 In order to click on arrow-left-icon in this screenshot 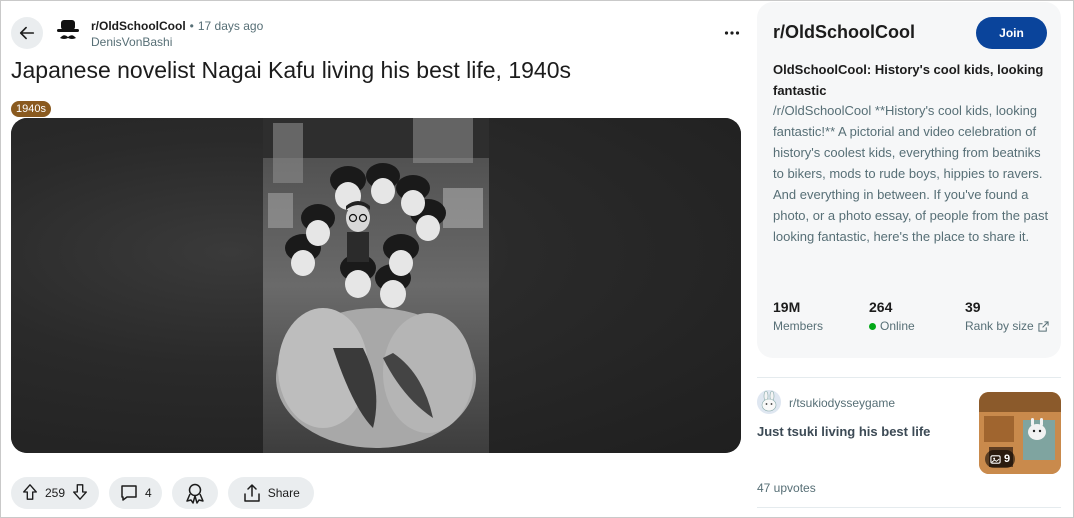, I will do `click(27, 33)`.